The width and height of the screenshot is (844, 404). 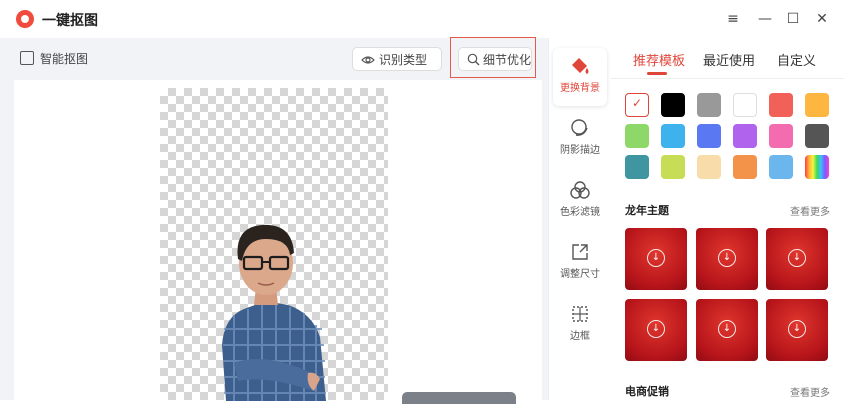 I want to click on tool-border: 边框, so click(x=580, y=325).